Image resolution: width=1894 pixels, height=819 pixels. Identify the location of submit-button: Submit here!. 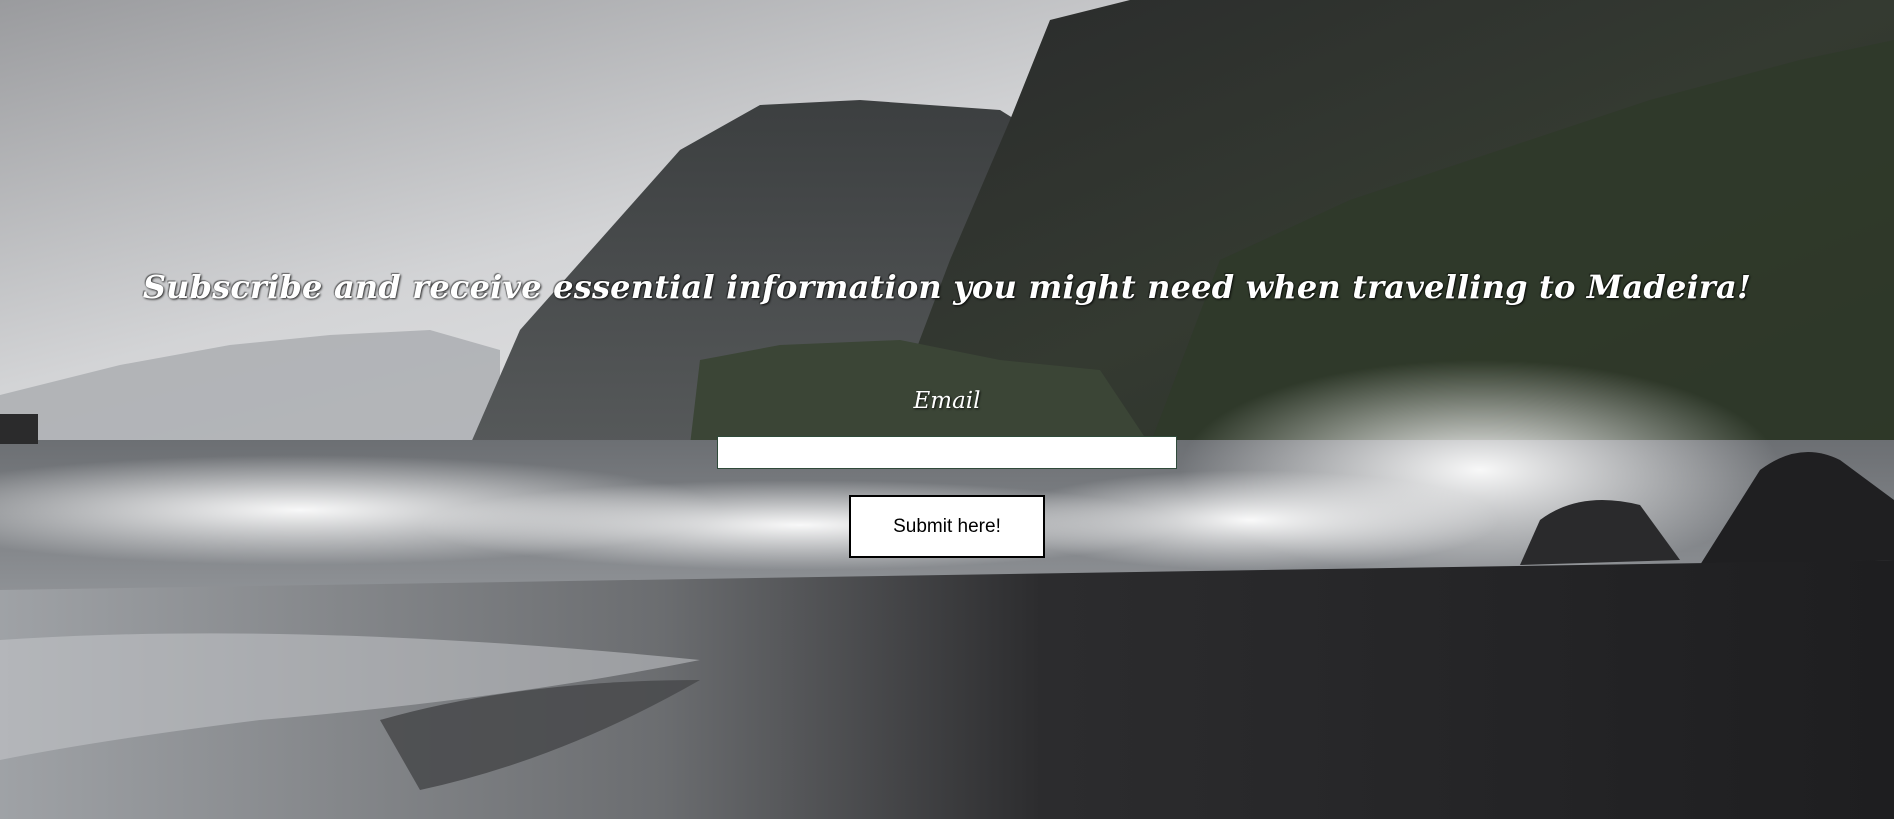
(947, 526).